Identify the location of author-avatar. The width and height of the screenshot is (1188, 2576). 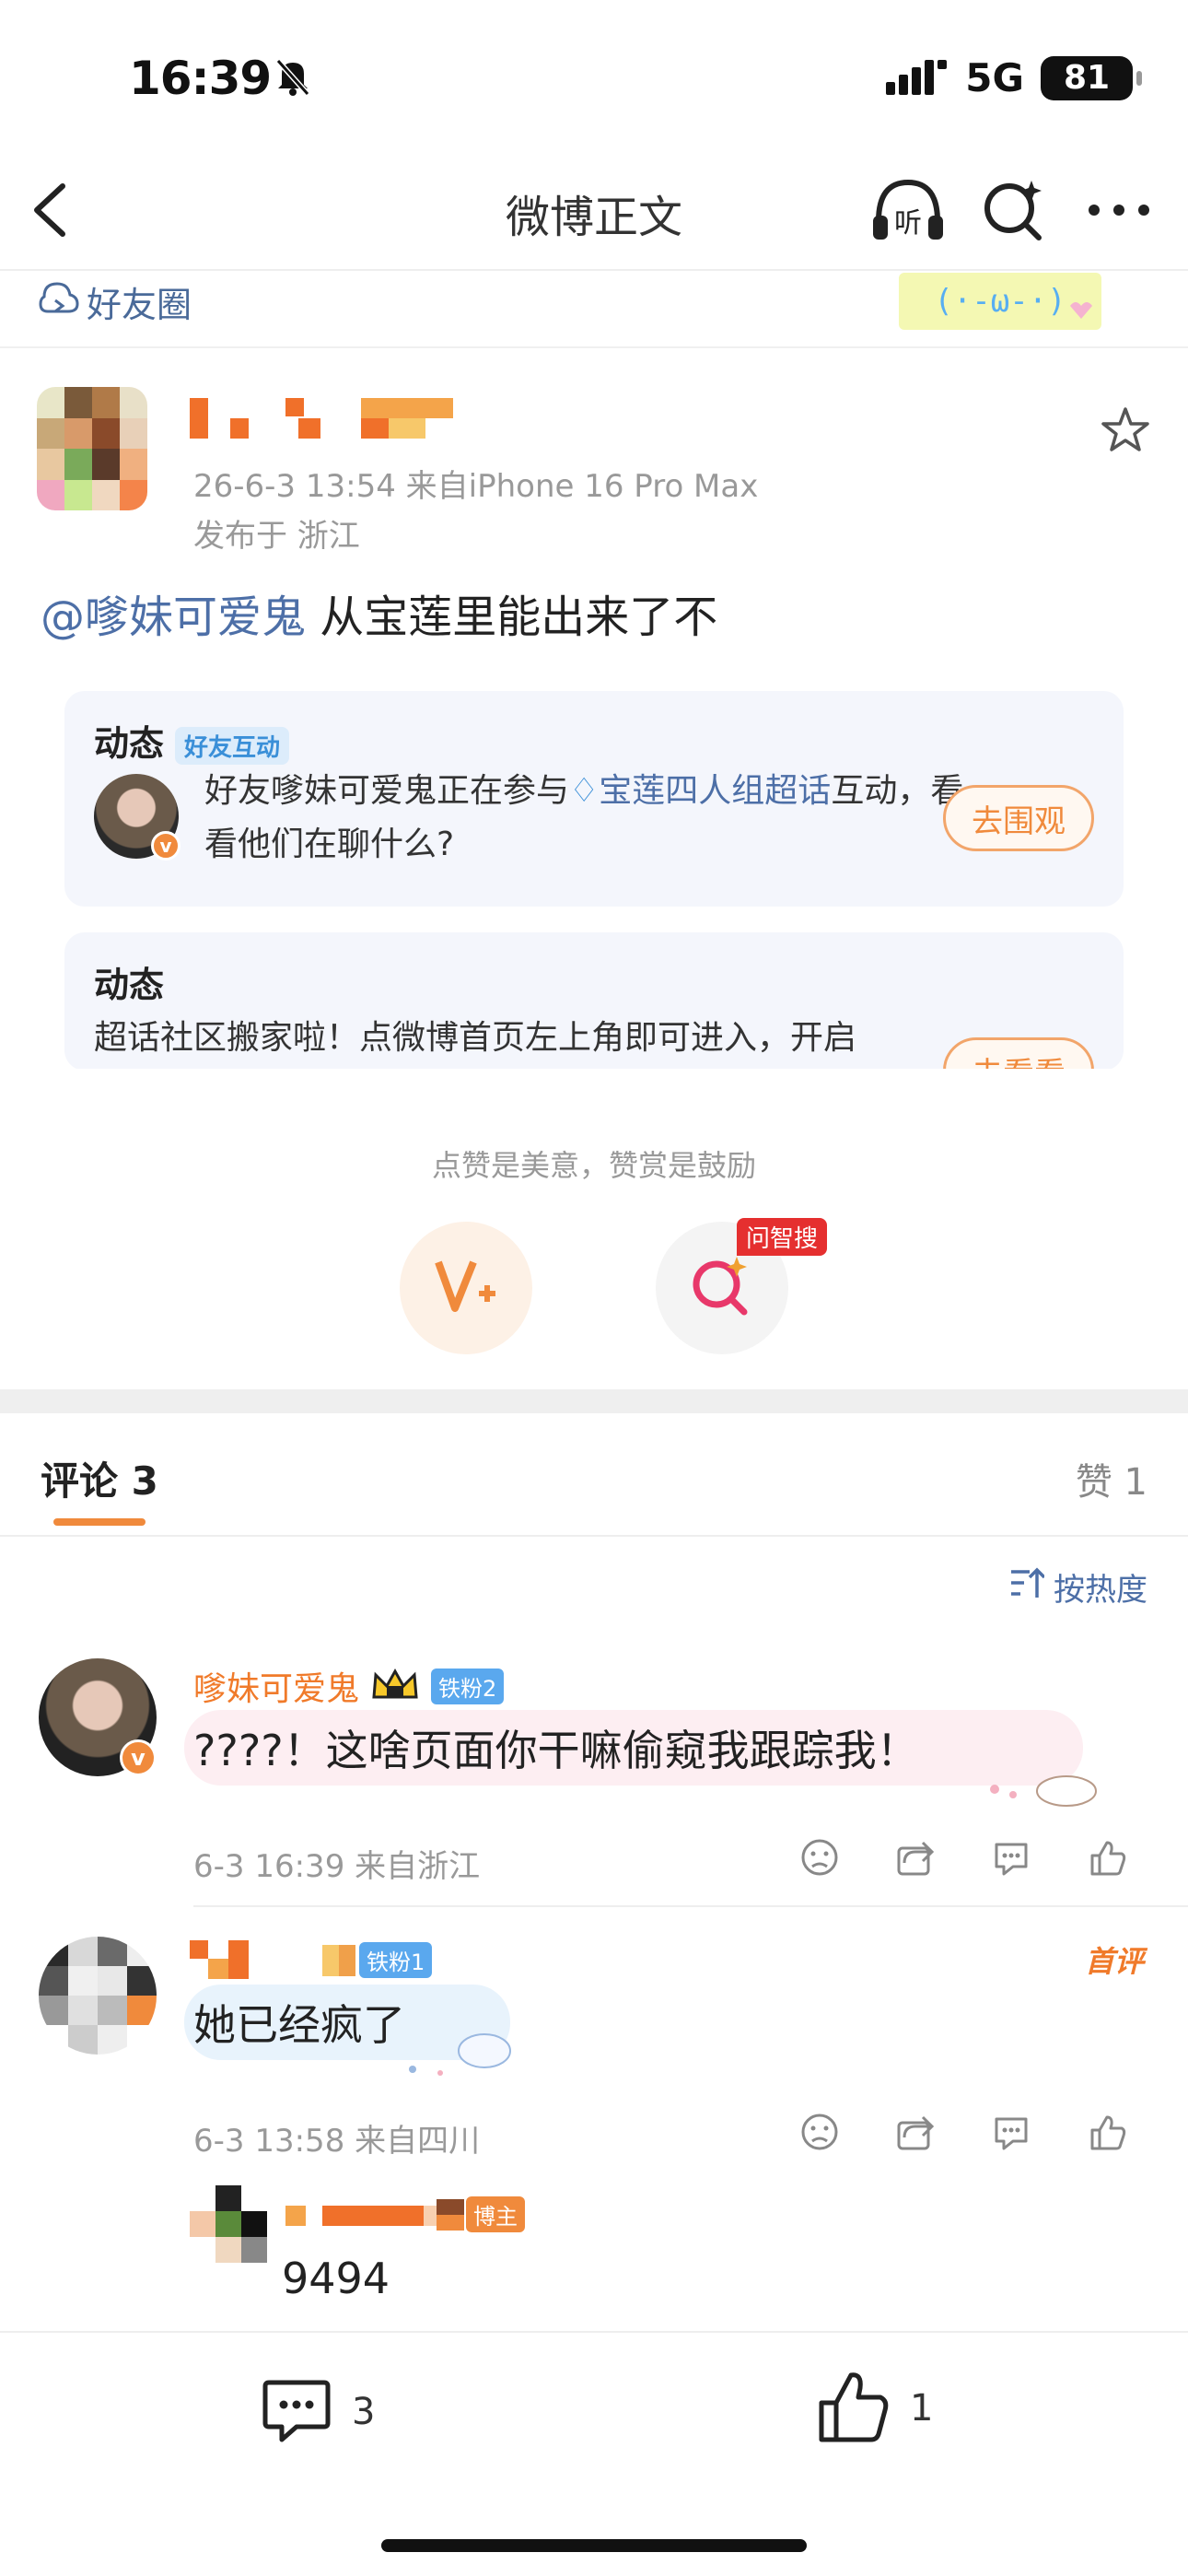
(92, 448).